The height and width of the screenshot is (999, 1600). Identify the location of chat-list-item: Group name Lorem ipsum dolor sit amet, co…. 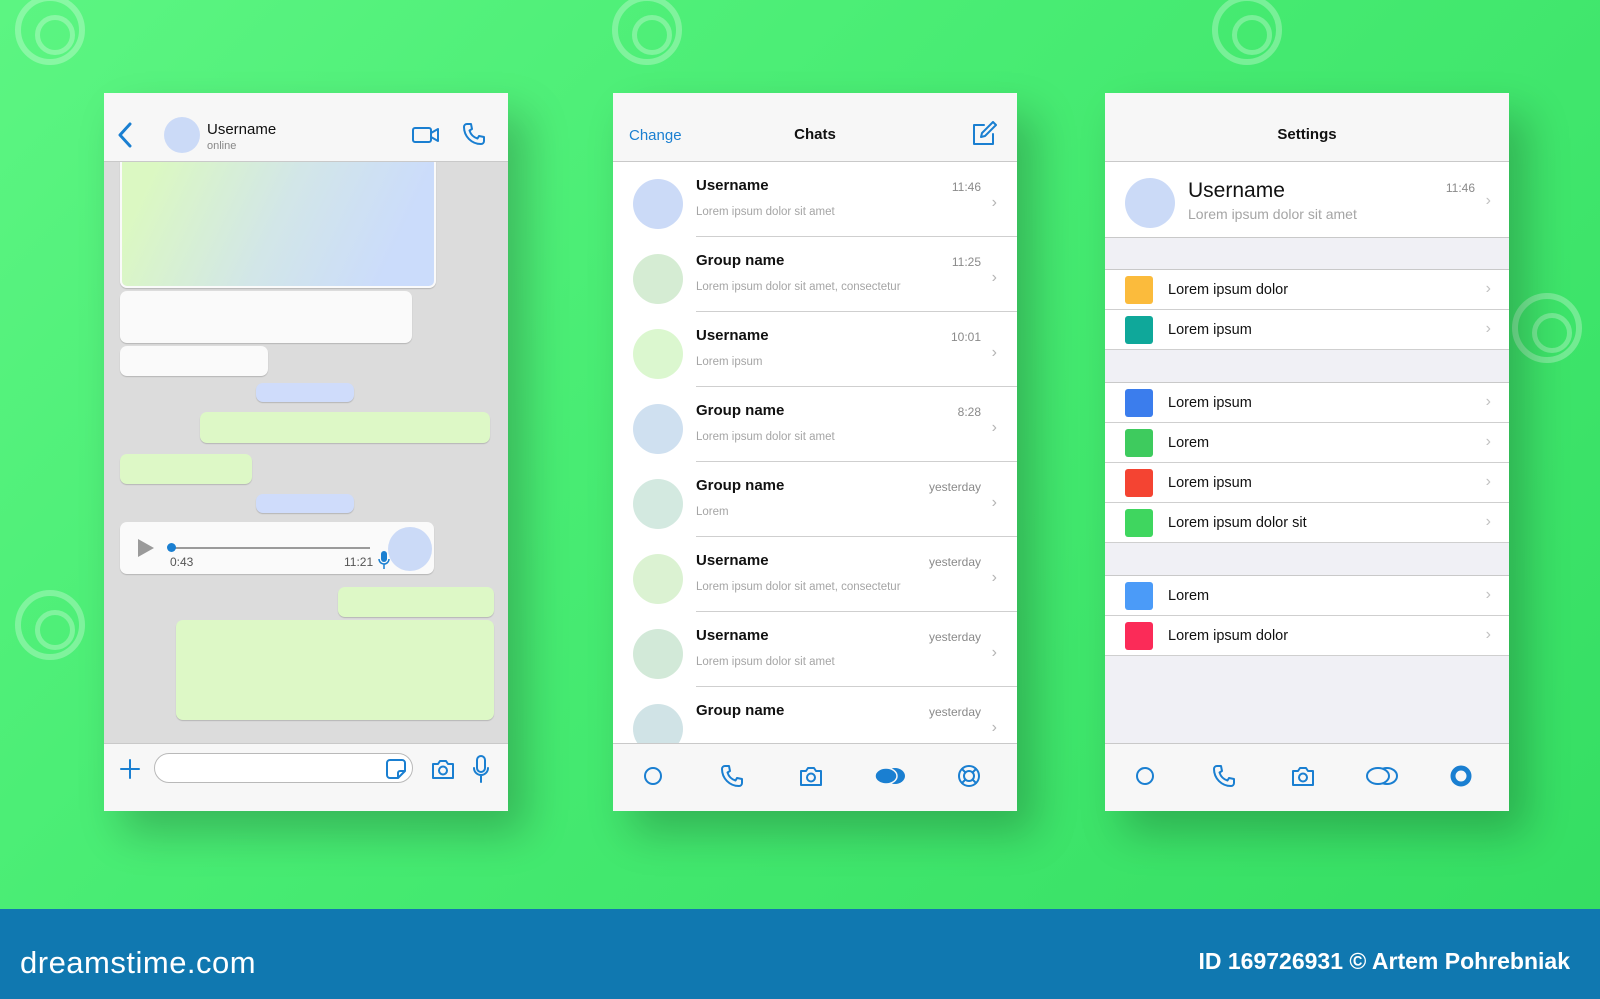
(815, 274).